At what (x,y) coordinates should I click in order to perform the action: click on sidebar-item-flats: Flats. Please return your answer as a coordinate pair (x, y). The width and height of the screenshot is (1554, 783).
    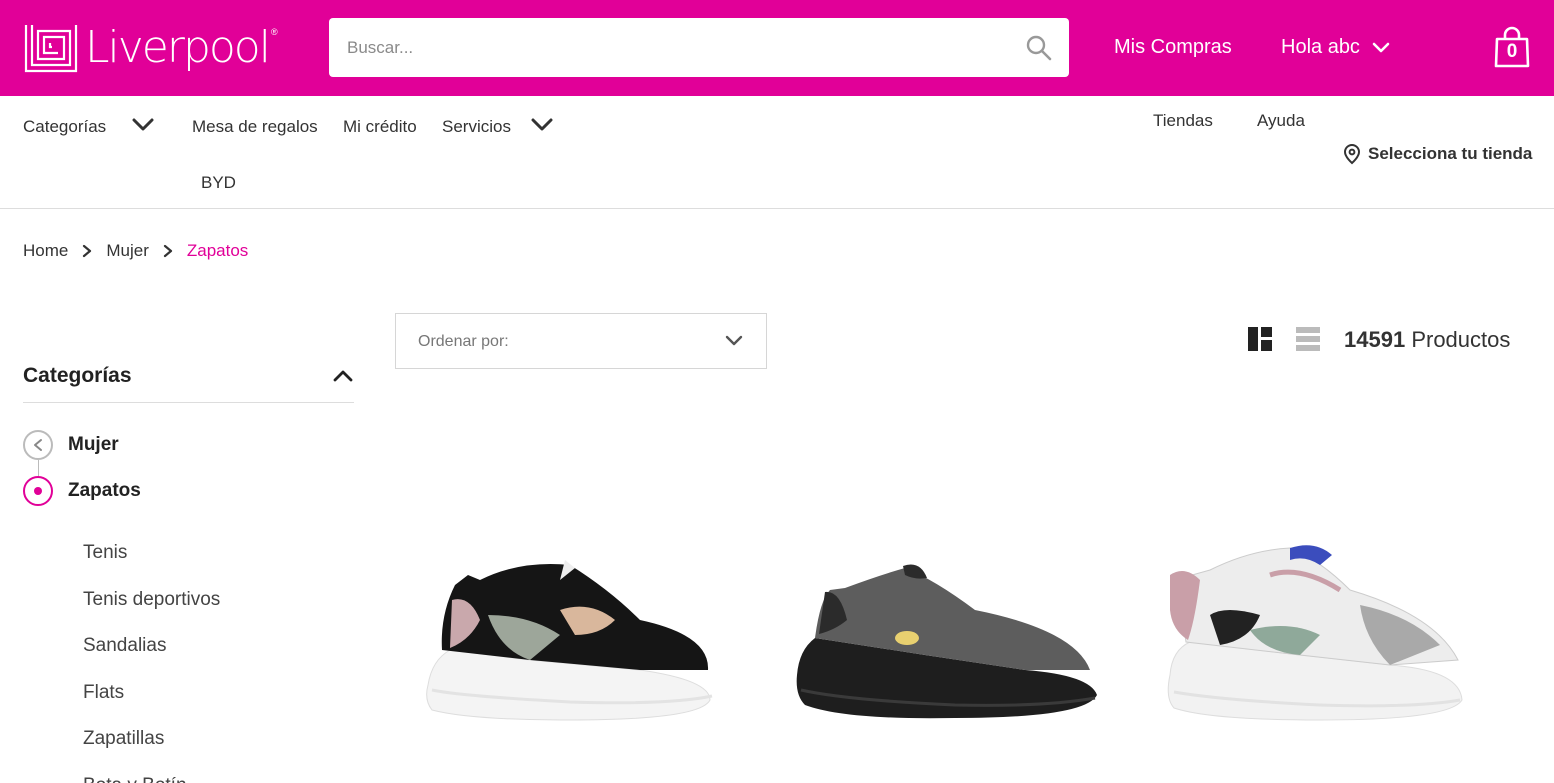
    Looking at the image, I should click on (151, 703).